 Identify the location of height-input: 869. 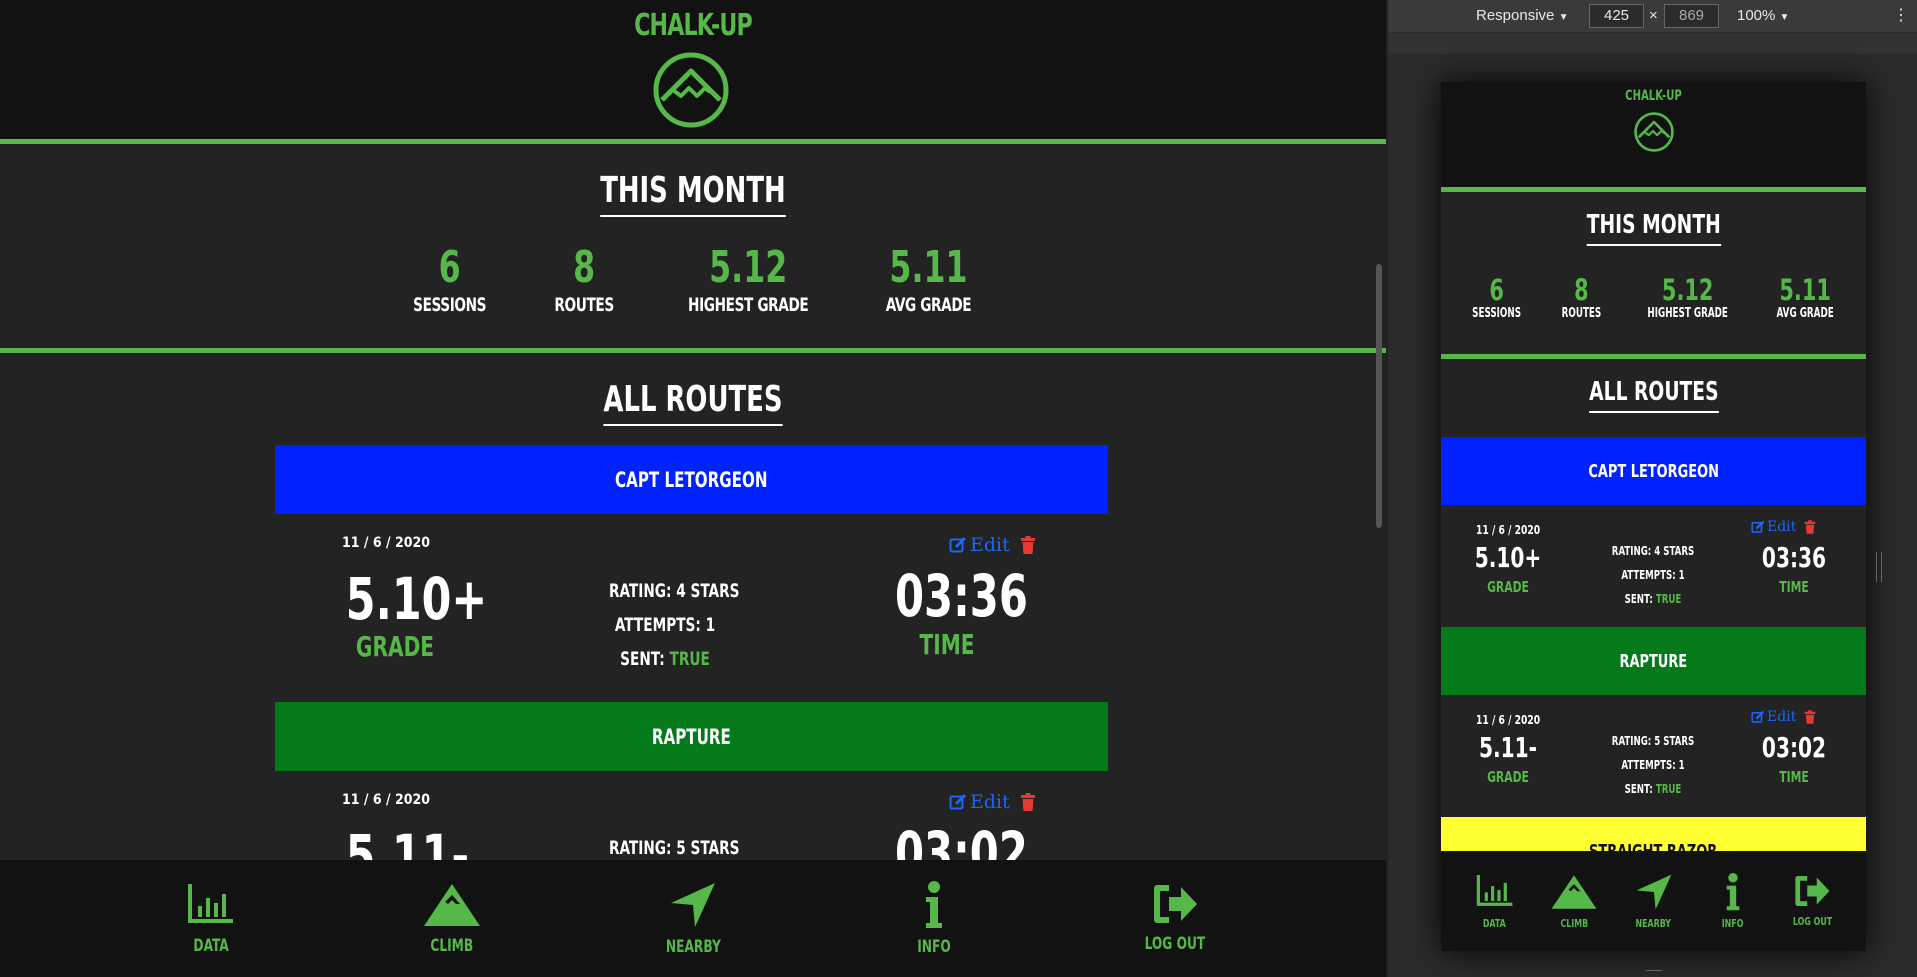
(1691, 16).